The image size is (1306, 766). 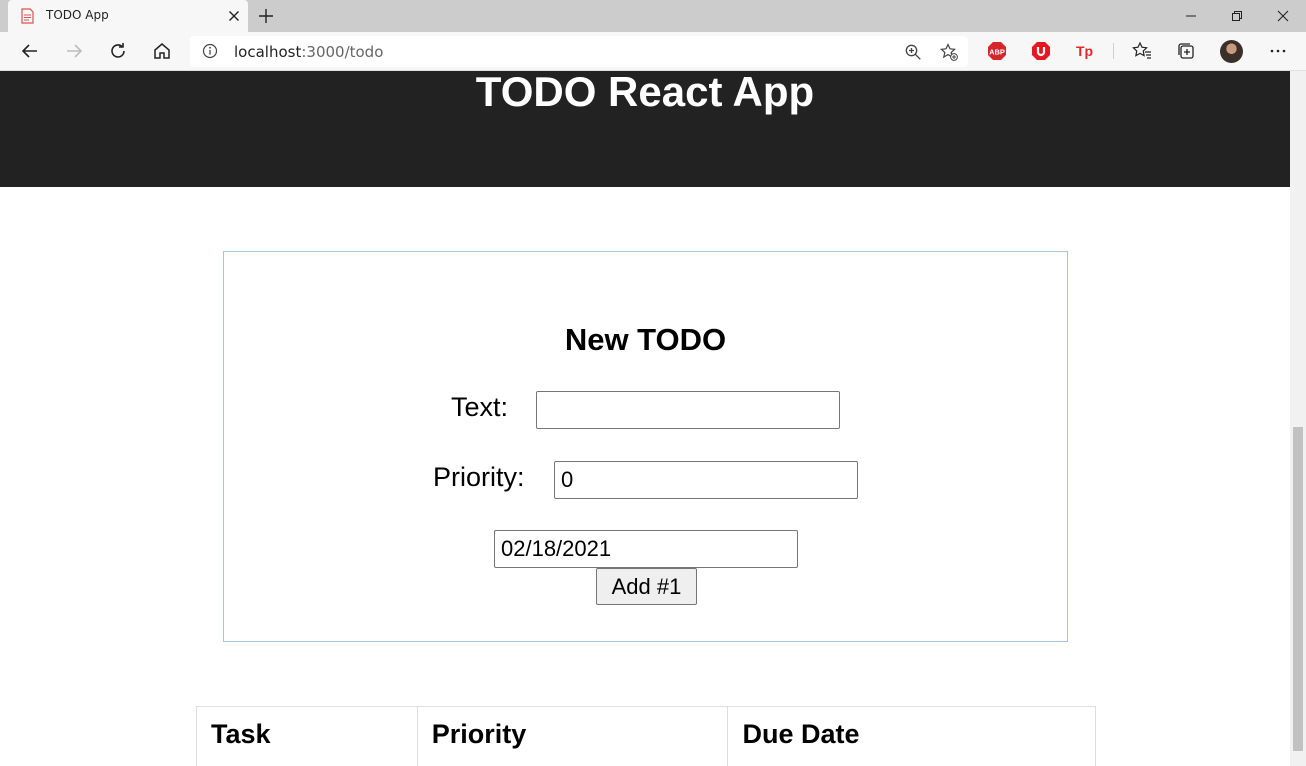 What do you see at coordinates (266, 16) in the screenshot?
I see `new-tab-icon` at bounding box center [266, 16].